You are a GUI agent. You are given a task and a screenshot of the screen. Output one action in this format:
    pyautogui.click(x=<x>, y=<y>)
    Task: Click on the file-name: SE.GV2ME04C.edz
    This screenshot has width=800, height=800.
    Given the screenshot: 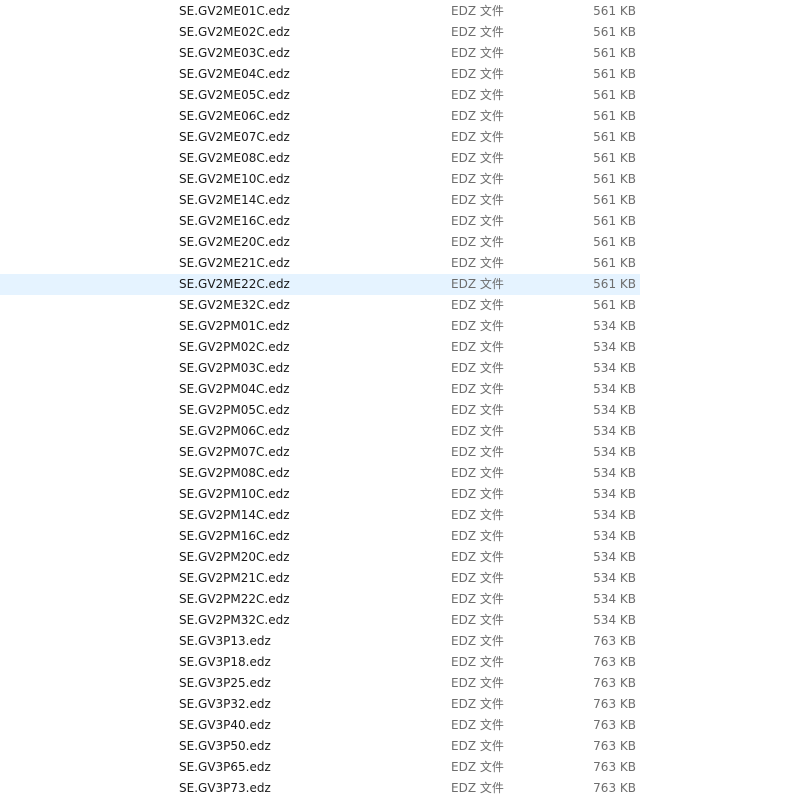 What is the action you would take?
    pyautogui.click(x=234, y=74)
    